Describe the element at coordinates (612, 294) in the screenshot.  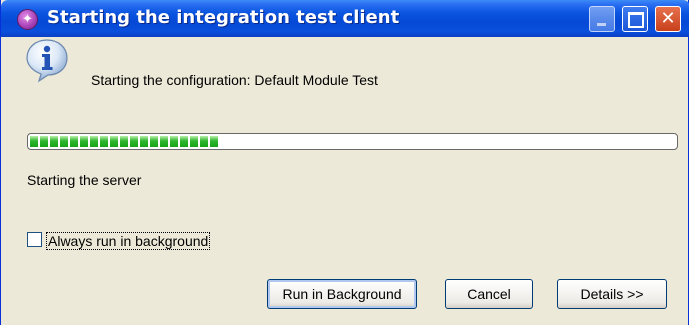
I see `details-button: Details >>` at that location.